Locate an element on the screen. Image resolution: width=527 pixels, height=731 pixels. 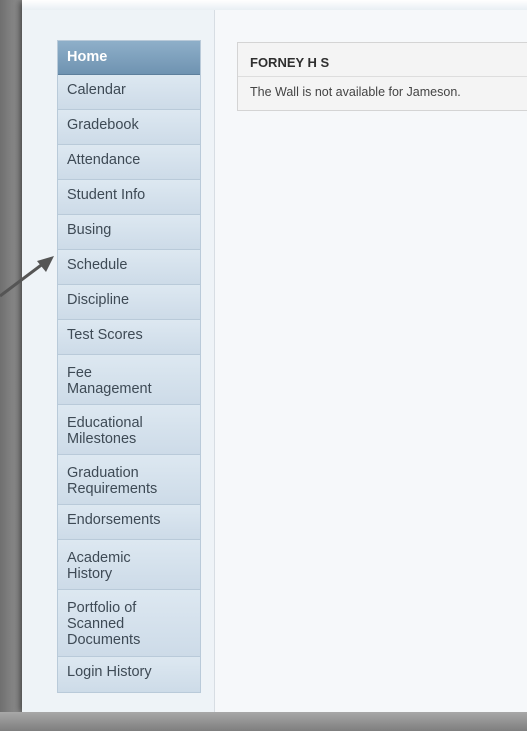
sidebar-item-busing: Busing is located at coordinates (129, 232).